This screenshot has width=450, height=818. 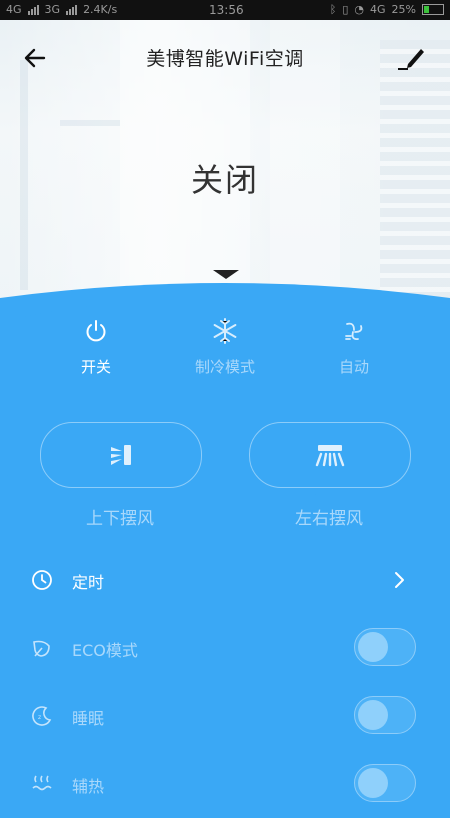 I want to click on mode-cooling-label: 制冷模式, so click(x=224, y=367).